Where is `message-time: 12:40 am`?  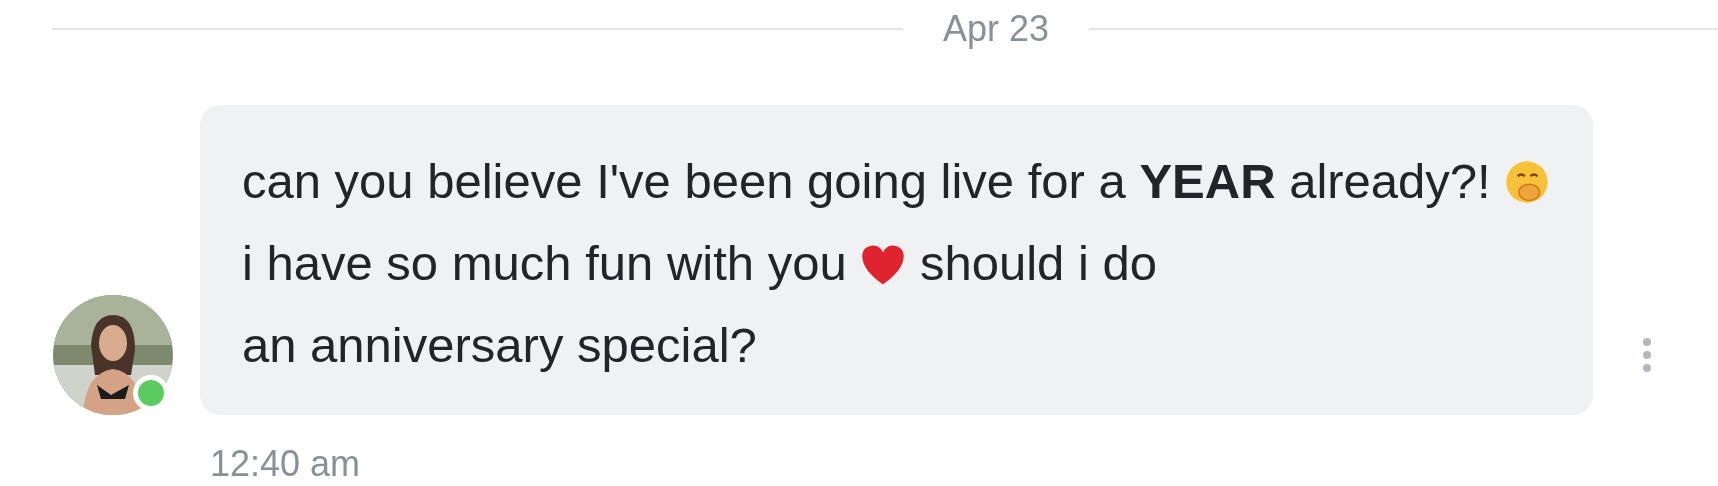
message-time: 12:40 am is located at coordinates (285, 463).